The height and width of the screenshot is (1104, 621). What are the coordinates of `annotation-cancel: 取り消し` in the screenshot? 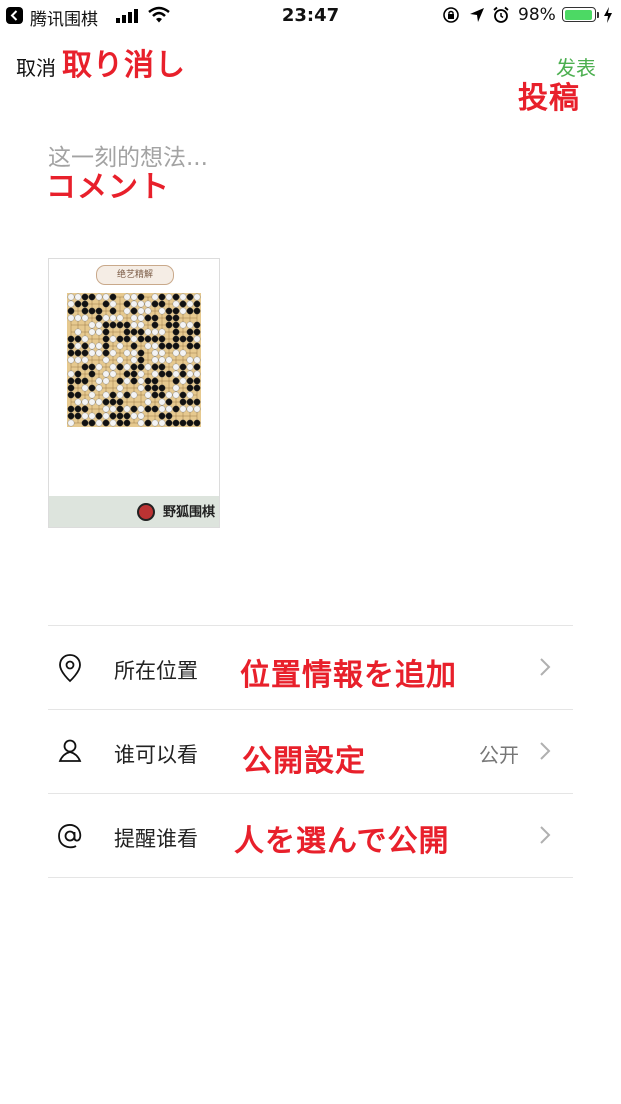 It's located at (124, 65).